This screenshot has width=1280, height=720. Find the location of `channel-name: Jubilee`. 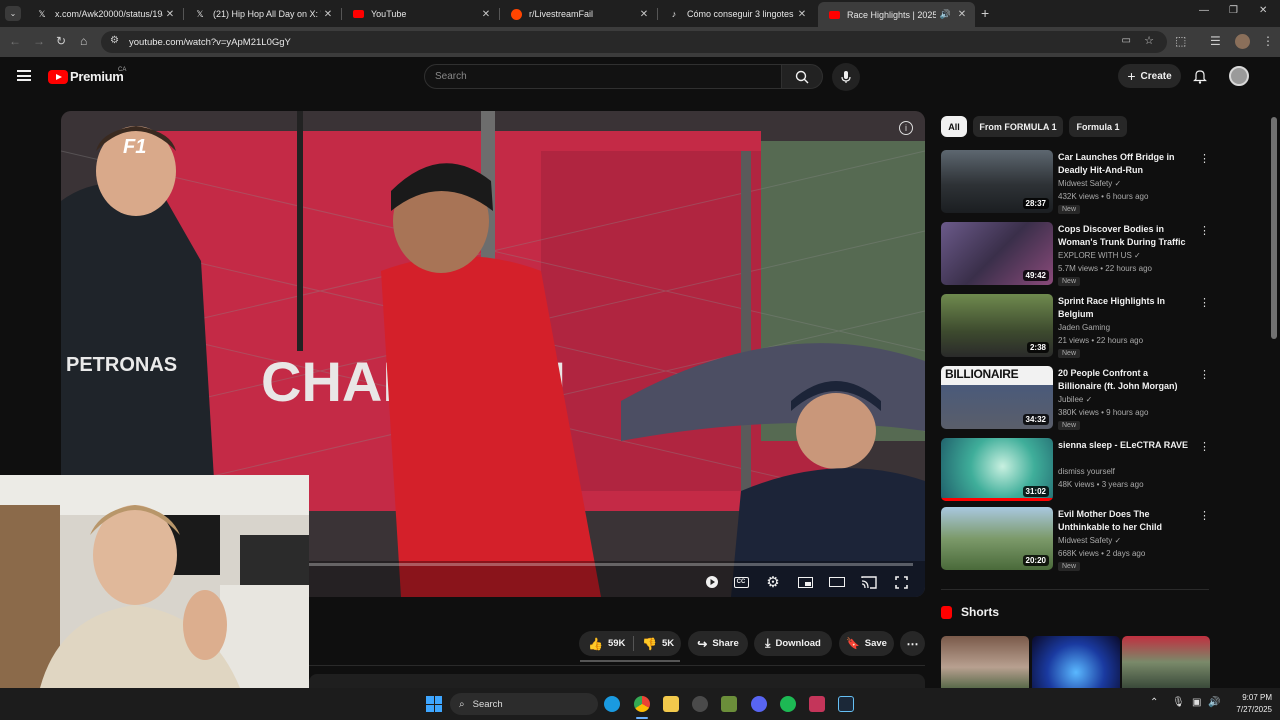

channel-name: Jubilee is located at coordinates (1070, 399).